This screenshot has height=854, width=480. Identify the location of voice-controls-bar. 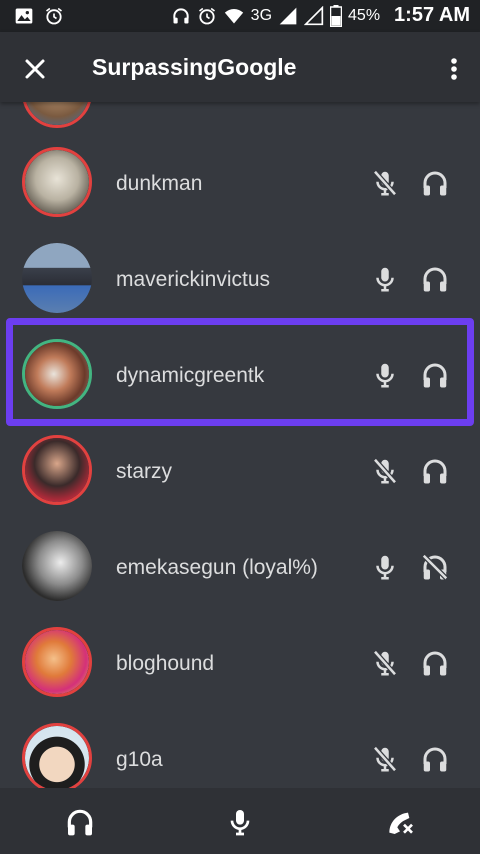
(240, 821).